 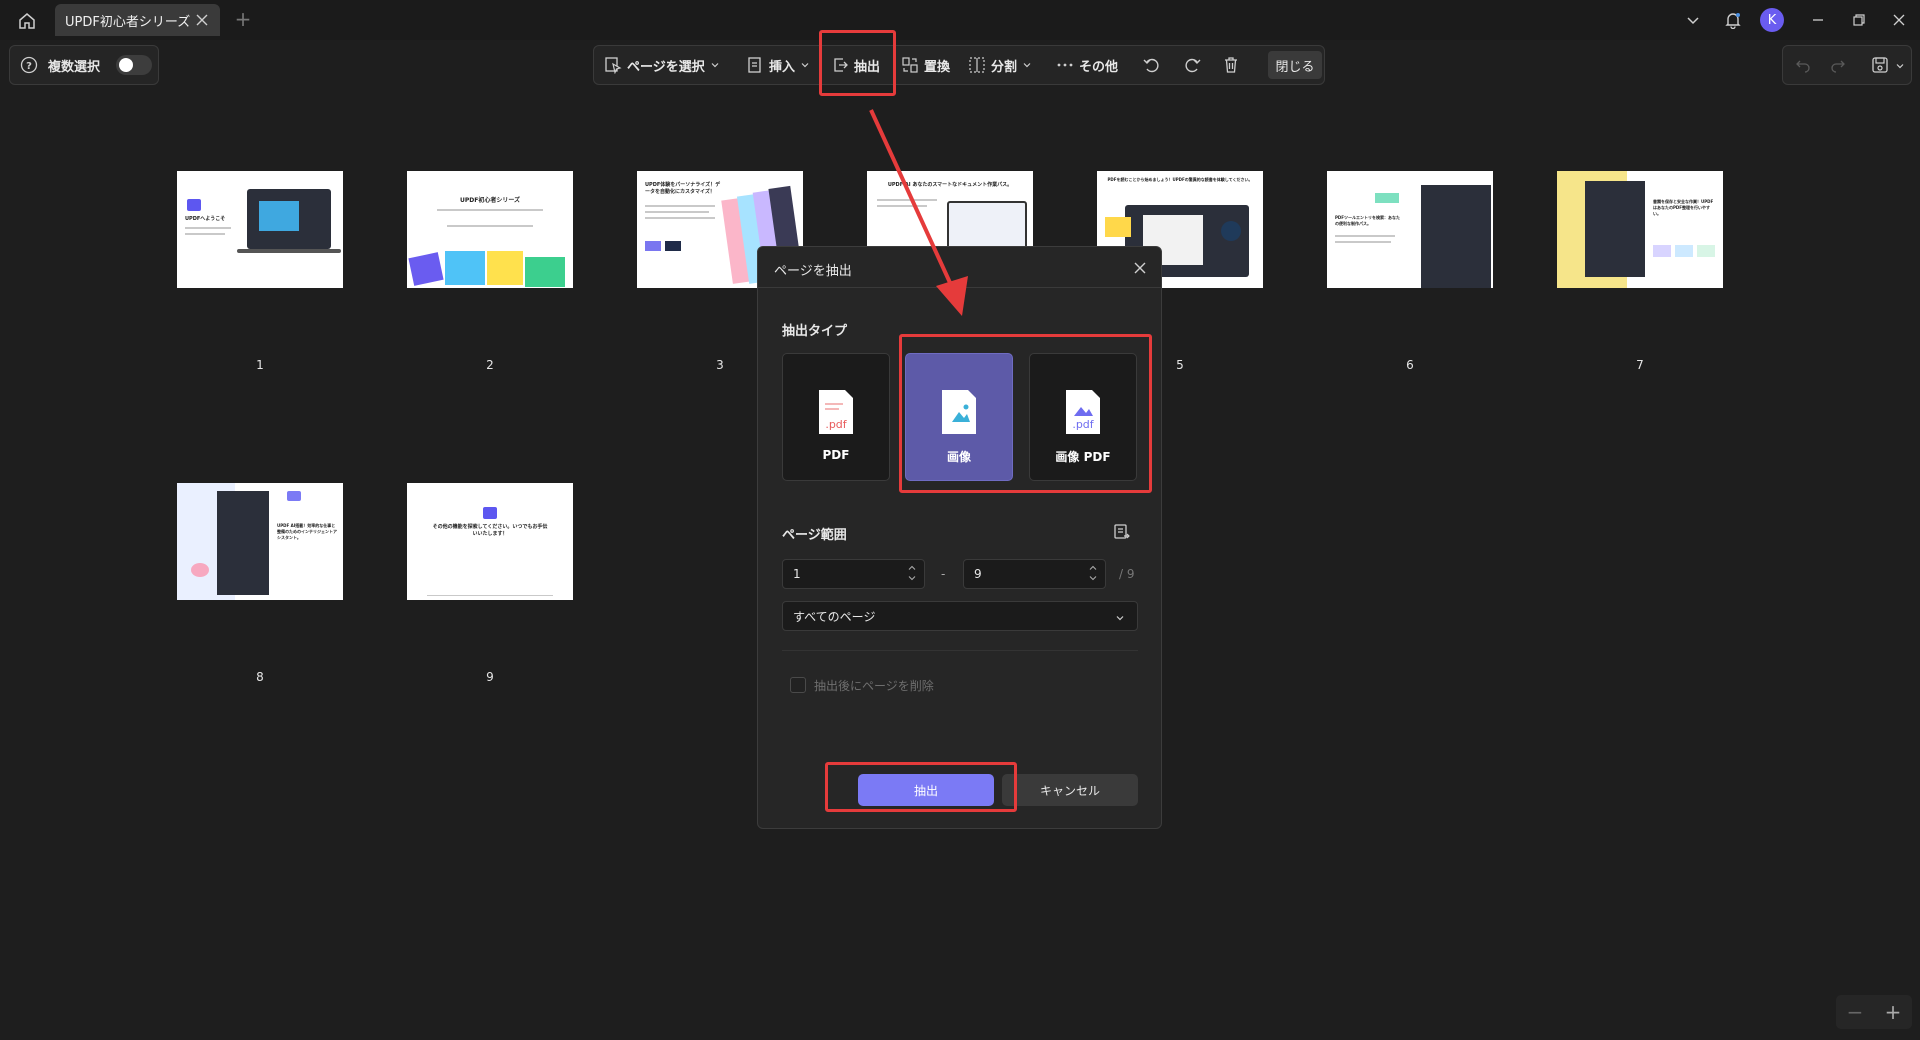 What do you see at coordinates (1855, 1012) in the screenshot?
I see `zoom-out-button: −` at bounding box center [1855, 1012].